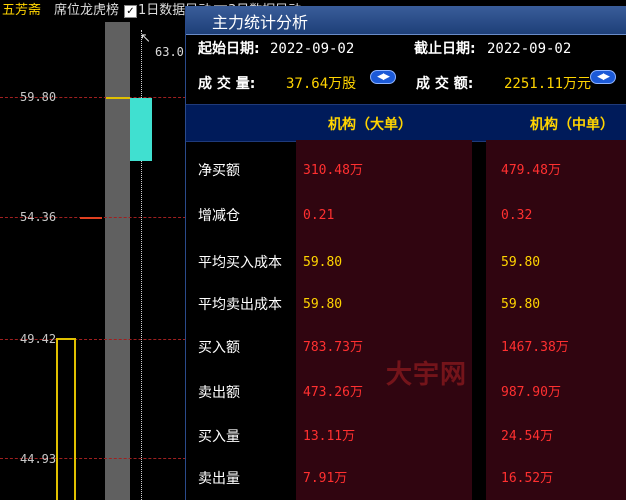 The width and height of the screenshot is (626, 500). I want to click on dialog-title: 主力统计分析, so click(260, 22).